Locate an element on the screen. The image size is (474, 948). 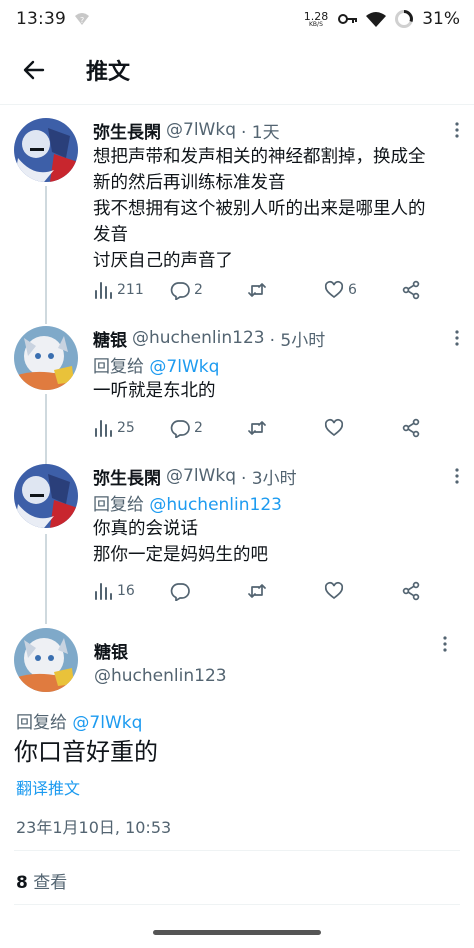
views-button: 211 is located at coordinates (131, 290).